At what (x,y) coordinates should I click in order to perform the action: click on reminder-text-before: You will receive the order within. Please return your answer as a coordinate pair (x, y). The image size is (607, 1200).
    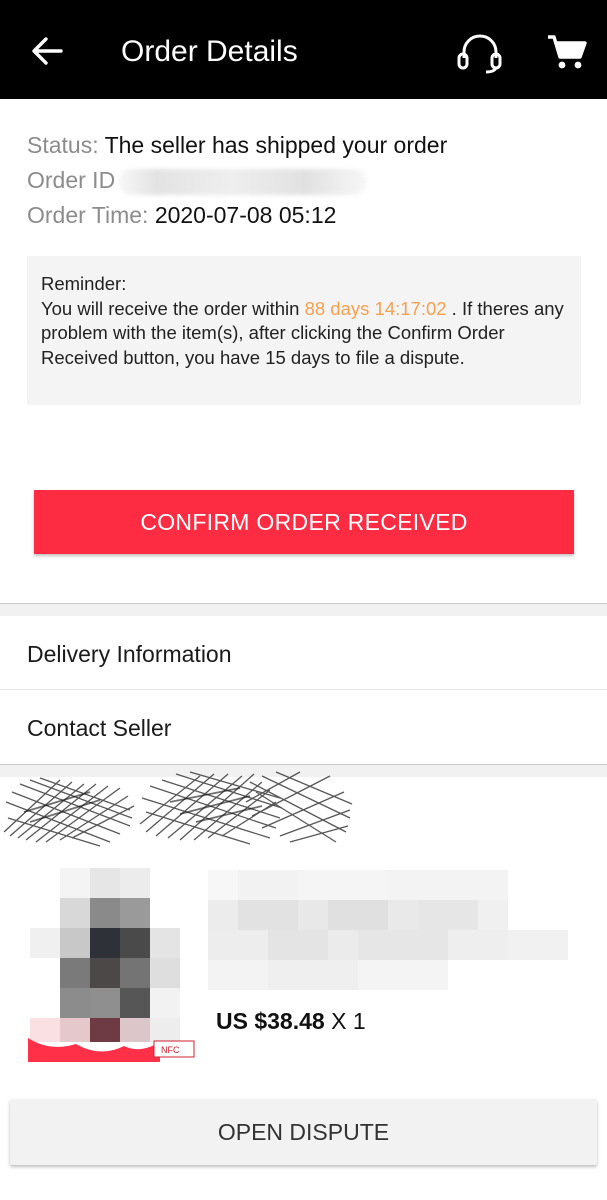
    Looking at the image, I should click on (173, 308).